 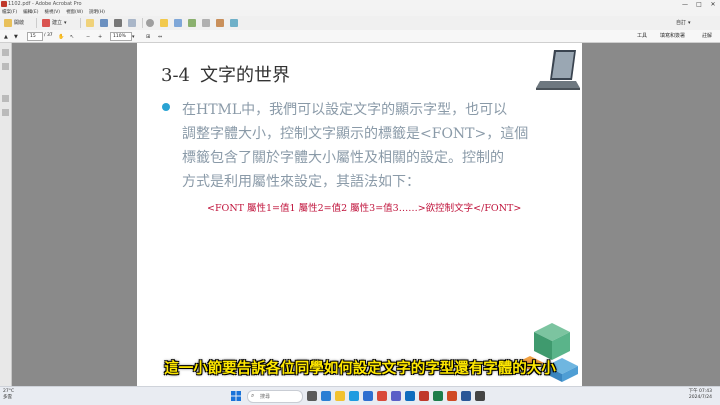 What do you see at coordinates (160, 36) in the screenshot?
I see `fit-width-button: ⇔` at bounding box center [160, 36].